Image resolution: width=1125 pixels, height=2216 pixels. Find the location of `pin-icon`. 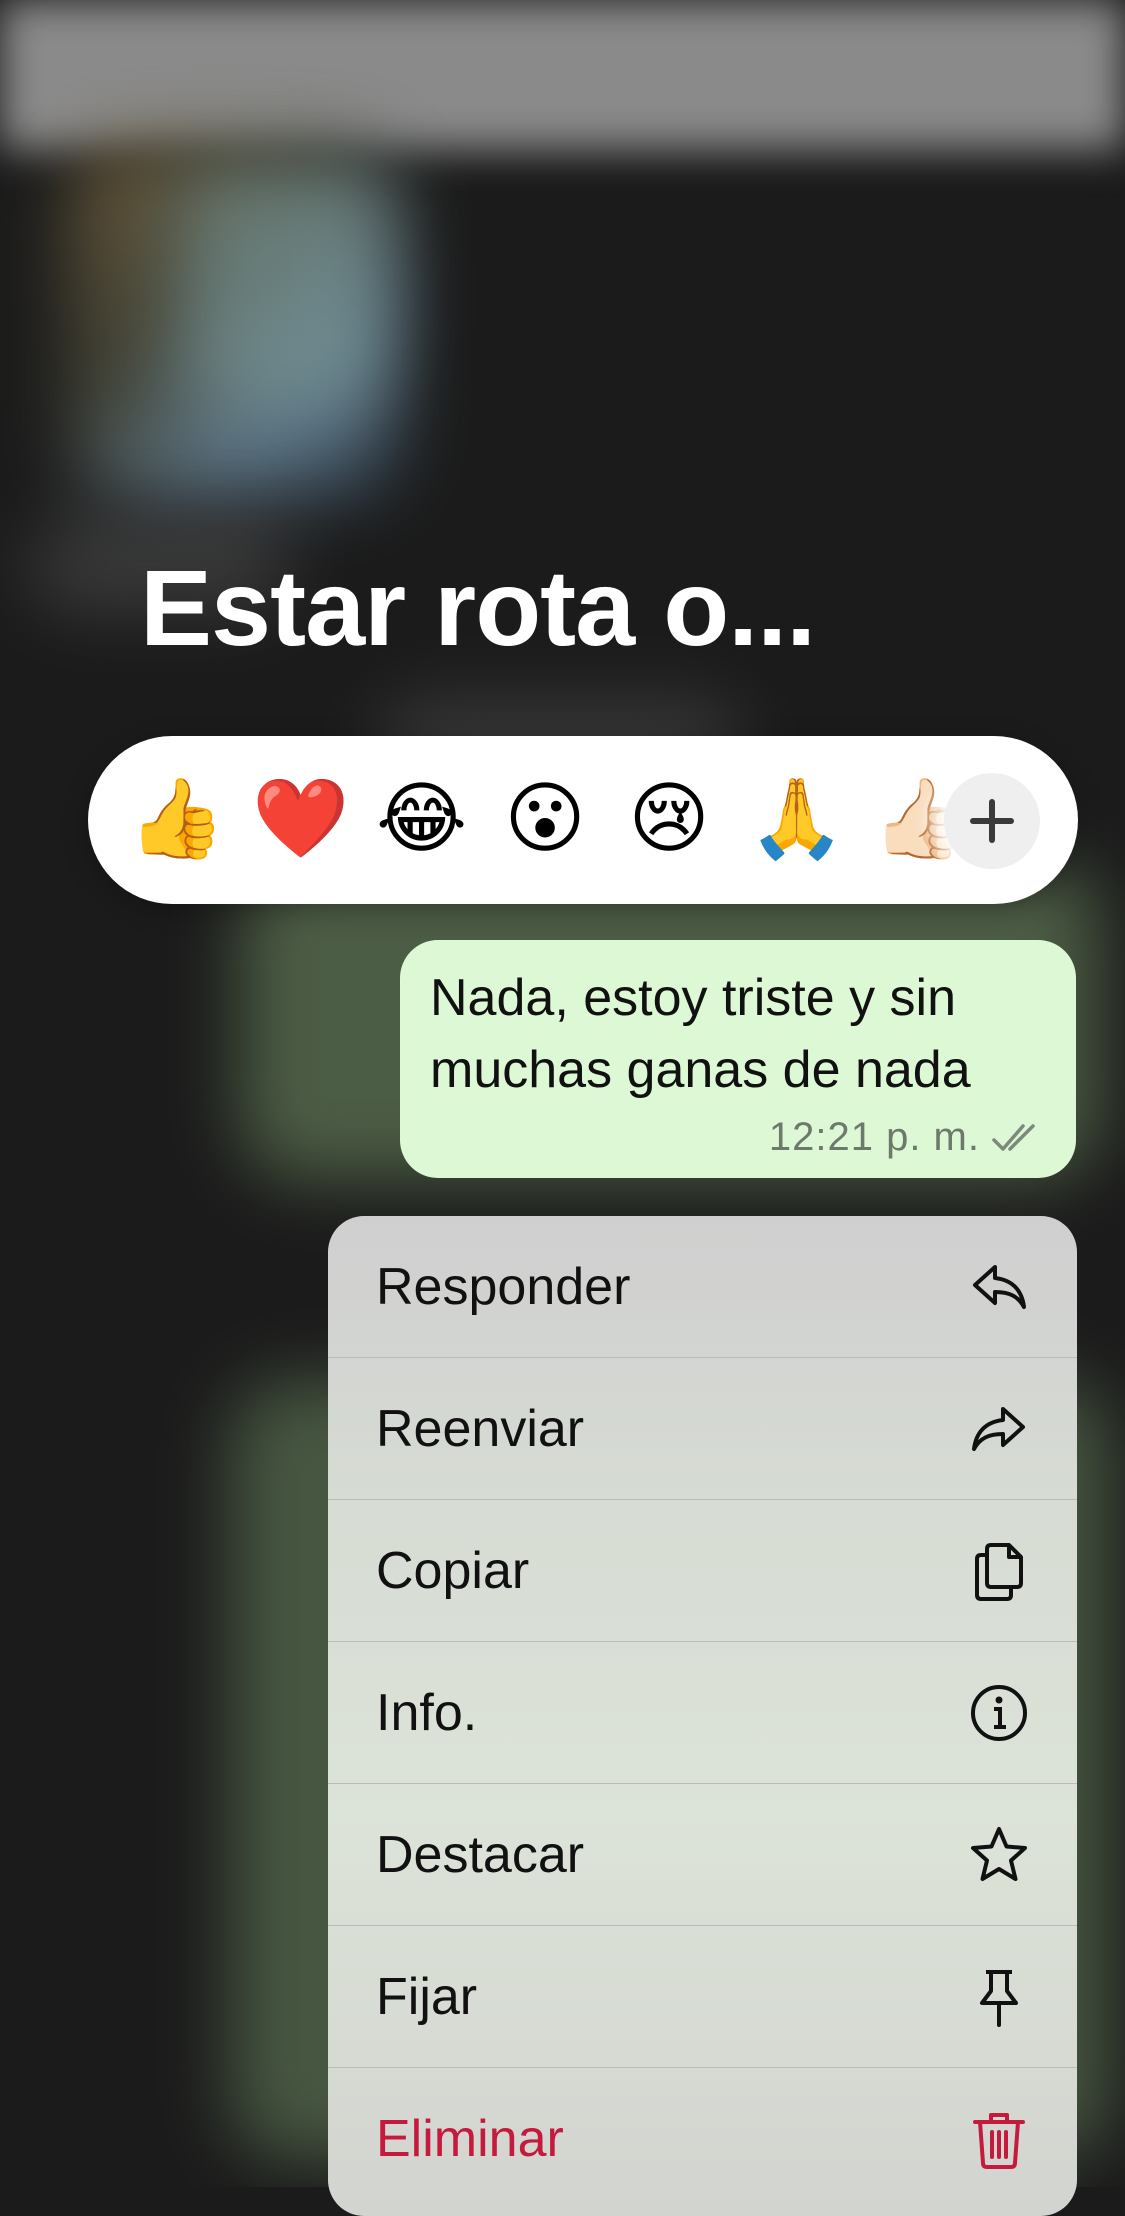

pin-icon is located at coordinates (999, 1998).